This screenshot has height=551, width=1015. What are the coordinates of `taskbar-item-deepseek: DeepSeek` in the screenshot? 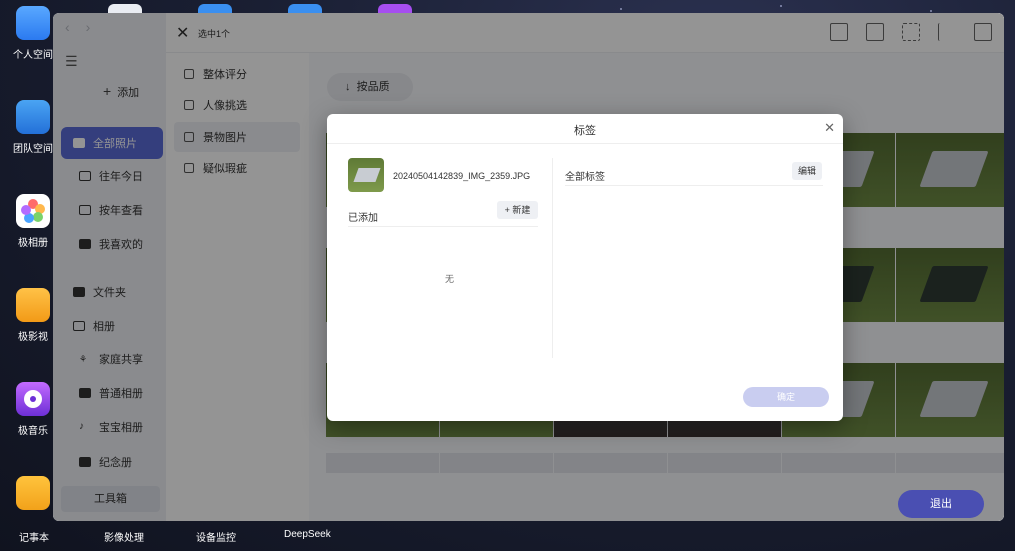 It's located at (307, 534).